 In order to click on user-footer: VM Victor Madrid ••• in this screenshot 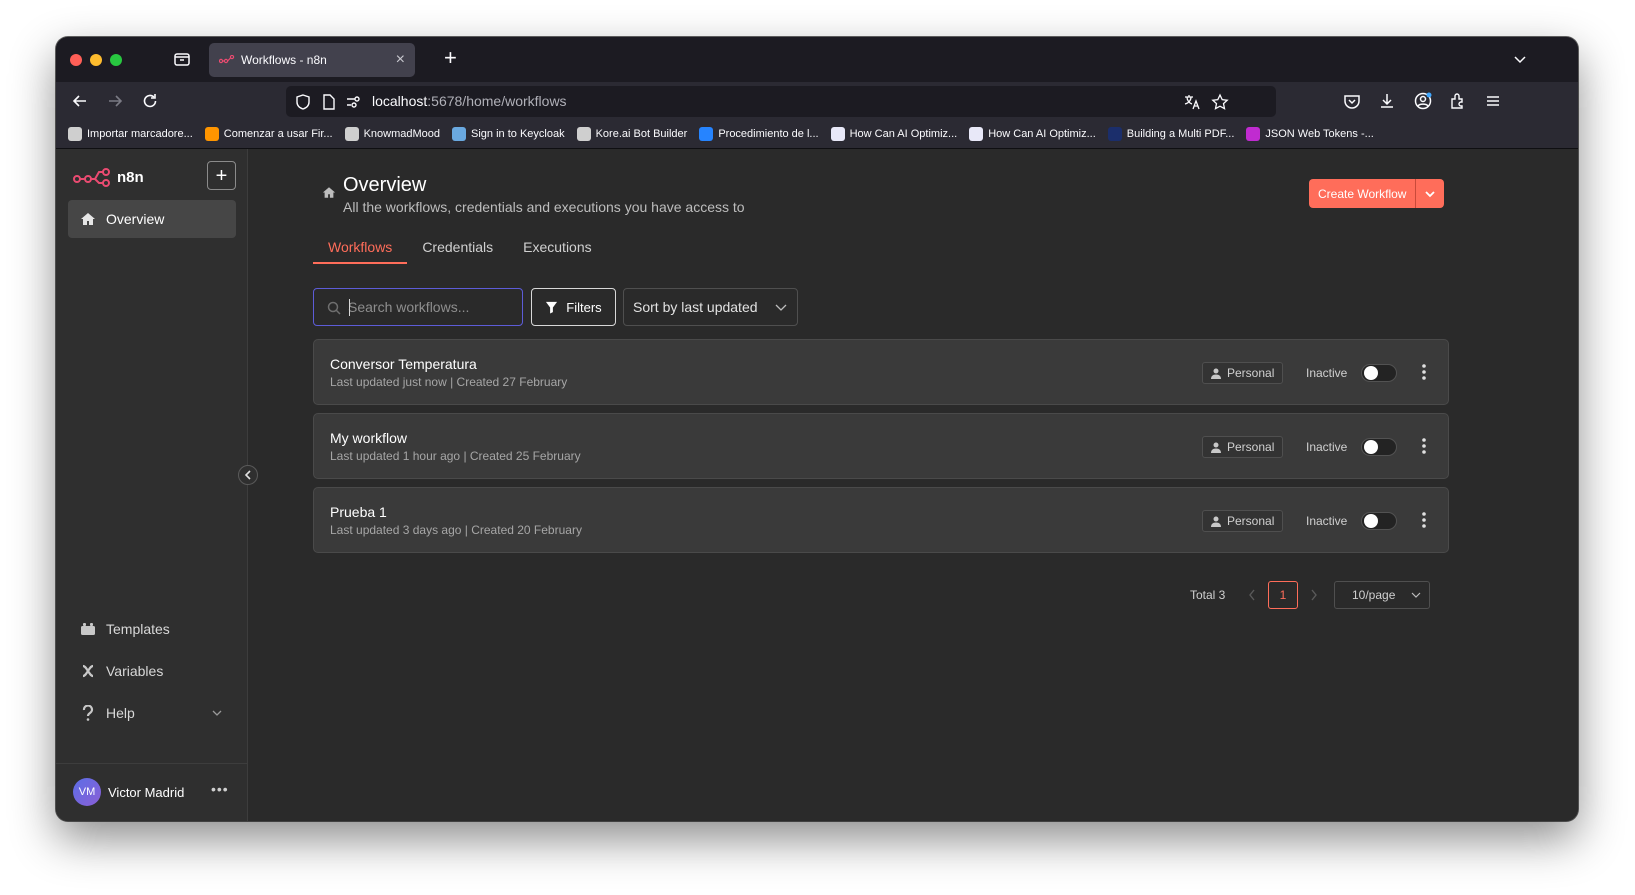, I will do `click(151, 792)`.